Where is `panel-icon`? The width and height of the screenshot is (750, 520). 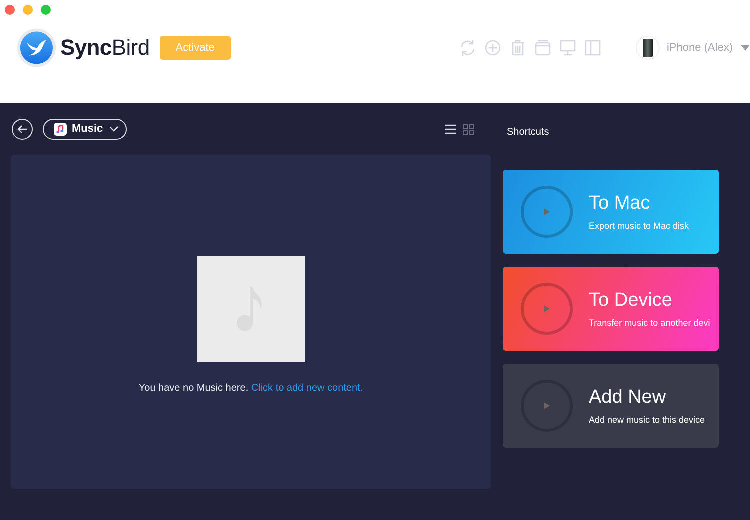 panel-icon is located at coordinates (592, 48).